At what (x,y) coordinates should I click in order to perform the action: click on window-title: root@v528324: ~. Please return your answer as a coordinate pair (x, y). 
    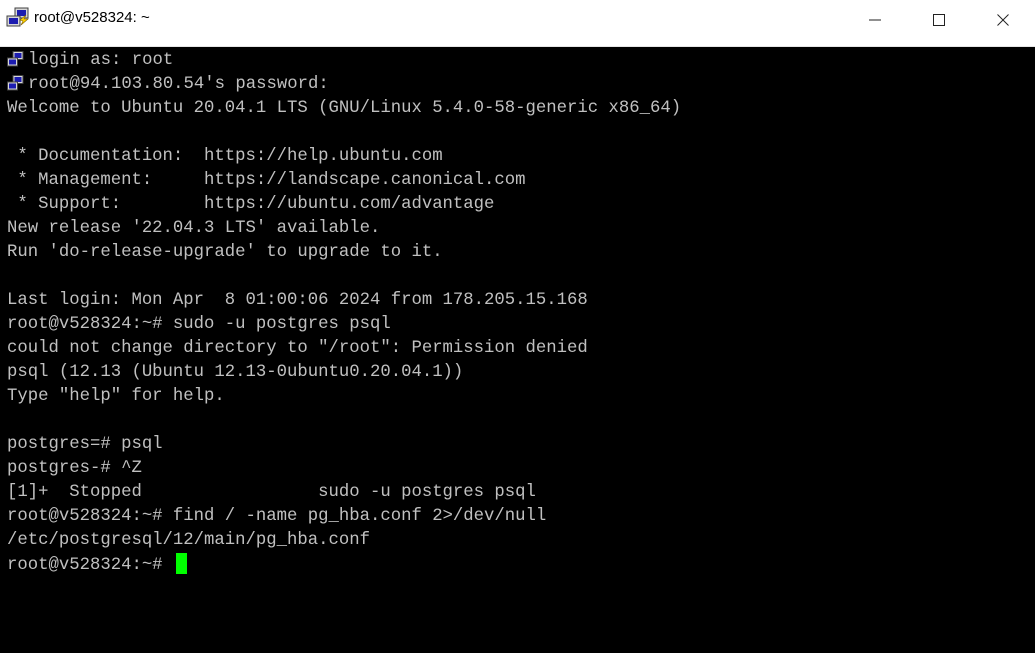
    Looking at the image, I should click on (92, 17).